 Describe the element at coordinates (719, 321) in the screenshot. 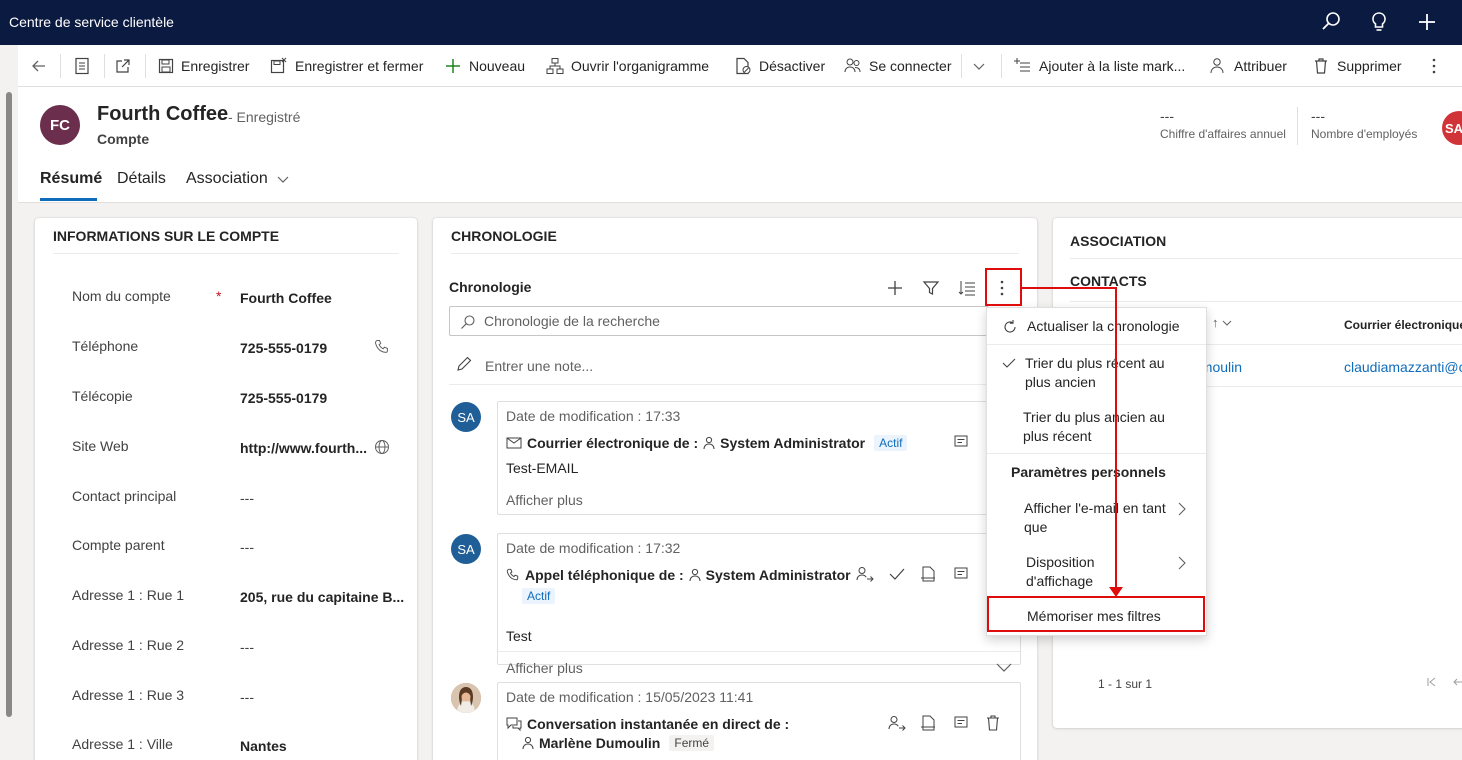

I see `timeline-search-input: Chronologie de la recherche` at that location.